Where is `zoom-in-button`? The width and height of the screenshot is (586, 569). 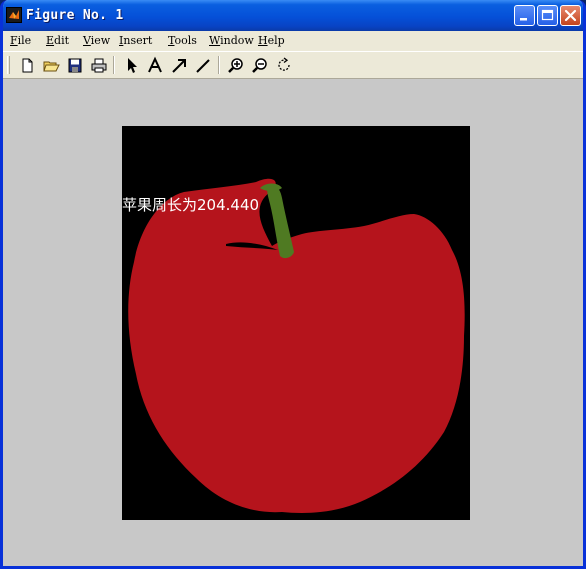 zoom-in-button is located at coordinates (236, 65).